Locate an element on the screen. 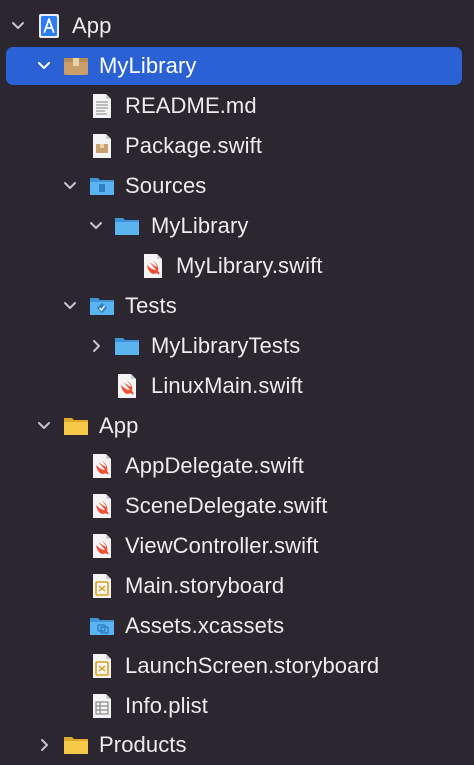 This screenshot has height=765, width=474. nav-item-appdelegate-swift: AppDelegate.swift is located at coordinates (237, 466).